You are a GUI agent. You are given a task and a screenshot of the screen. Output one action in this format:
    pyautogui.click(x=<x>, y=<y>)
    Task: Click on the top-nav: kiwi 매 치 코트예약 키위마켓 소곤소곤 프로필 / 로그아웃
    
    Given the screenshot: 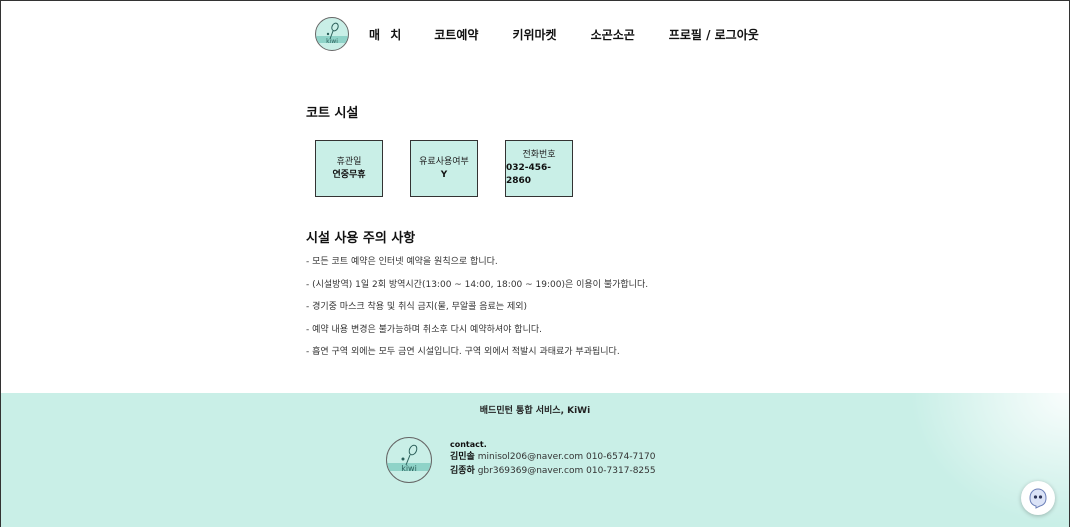 What is the action you would take?
    pyautogui.click(x=537, y=34)
    